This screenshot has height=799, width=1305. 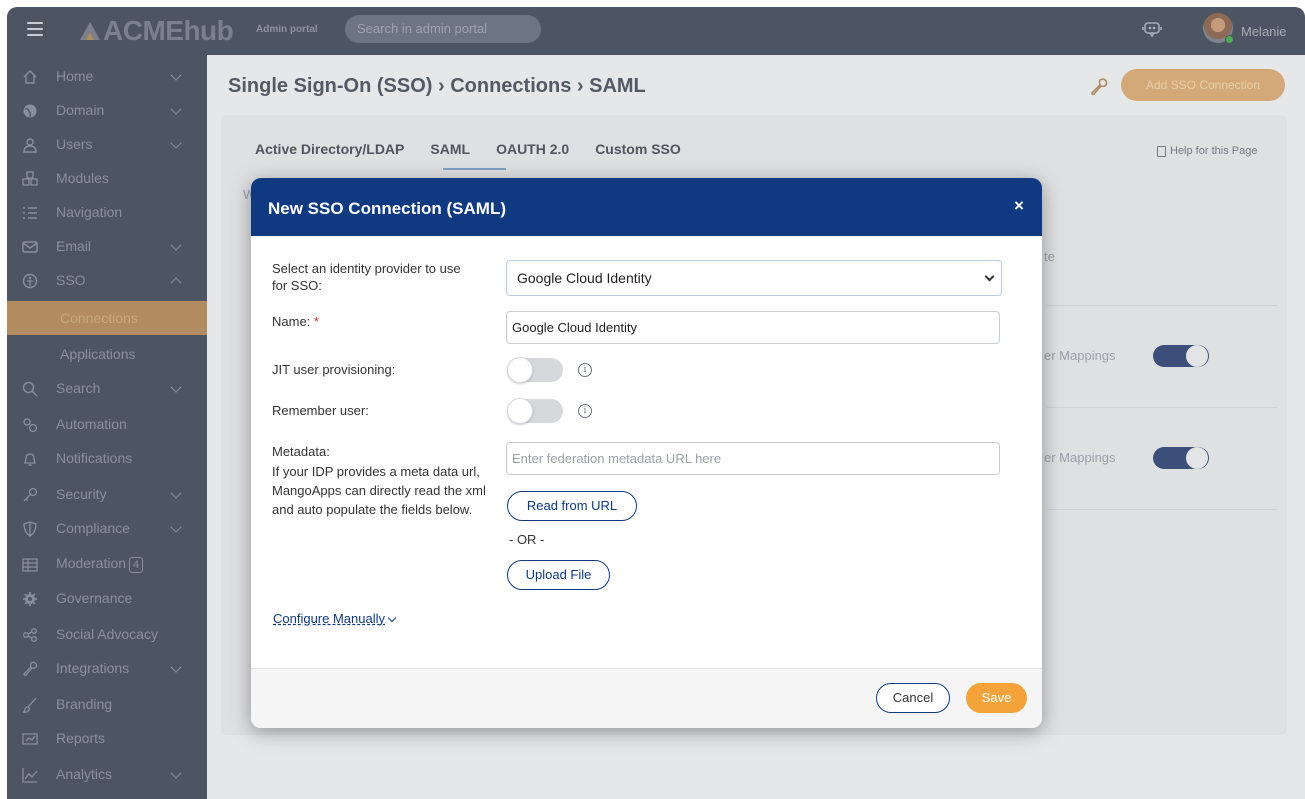 What do you see at coordinates (287, 29) in the screenshot?
I see `portal-label: Admin portal` at bounding box center [287, 29].